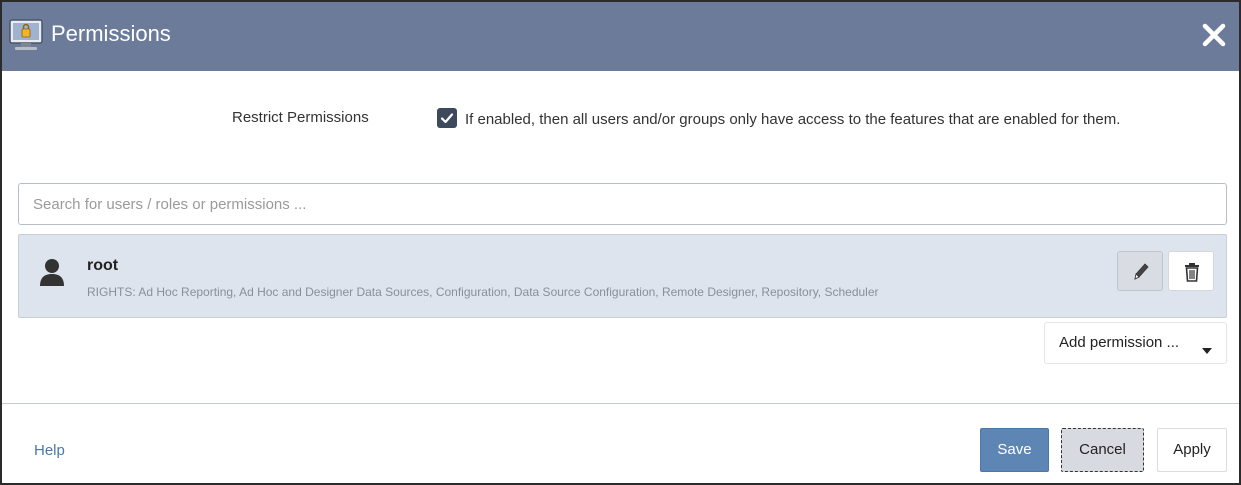 Image resolution: width=1241 pixels, height=485 pixels. I want to click on permission-user-name: root, so click(103, 265).